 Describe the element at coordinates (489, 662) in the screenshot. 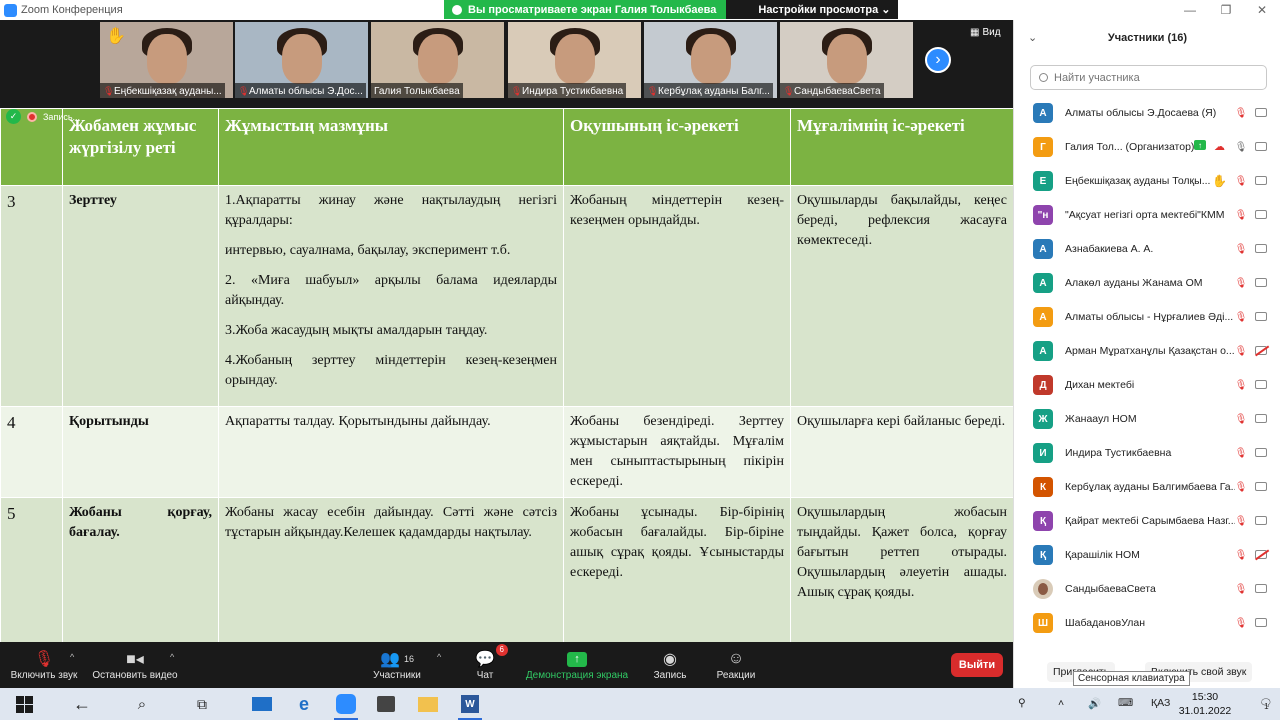

I see `chat-button: 💬 6 Чат` at that location.